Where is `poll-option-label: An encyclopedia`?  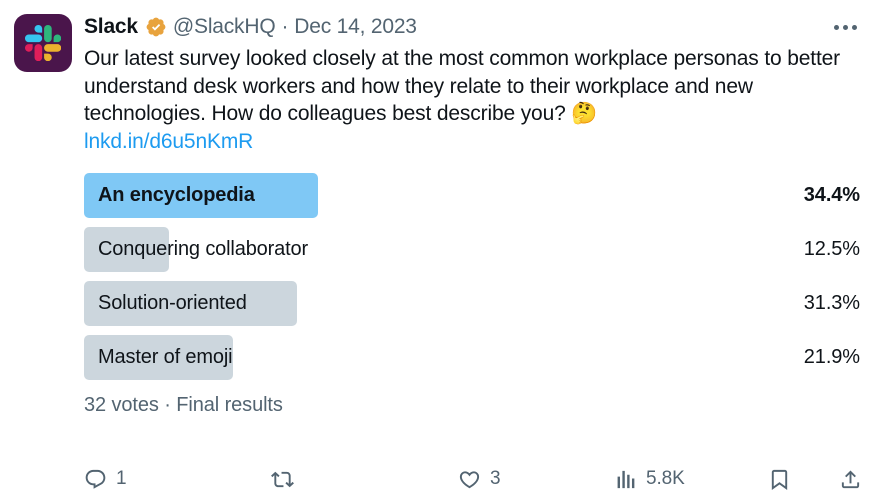 poll-option-label: An encyclopedia is located at coordinates (176, 195).